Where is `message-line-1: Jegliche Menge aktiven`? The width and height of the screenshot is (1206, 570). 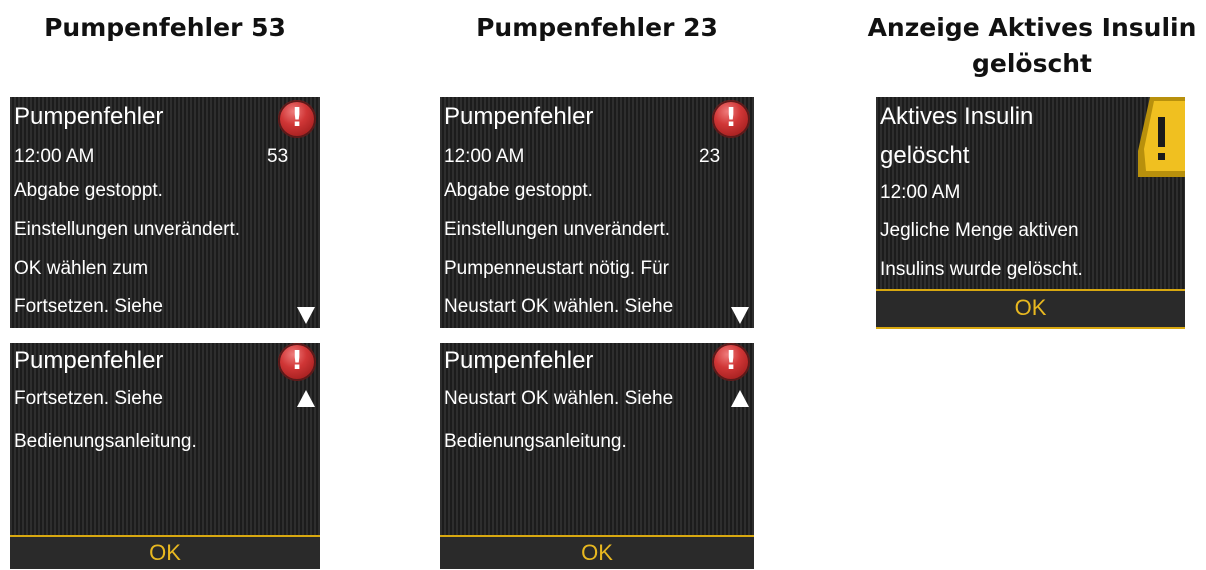 message-line-1: Jegliche Menge aktiven is located at coordinates (979, 230).